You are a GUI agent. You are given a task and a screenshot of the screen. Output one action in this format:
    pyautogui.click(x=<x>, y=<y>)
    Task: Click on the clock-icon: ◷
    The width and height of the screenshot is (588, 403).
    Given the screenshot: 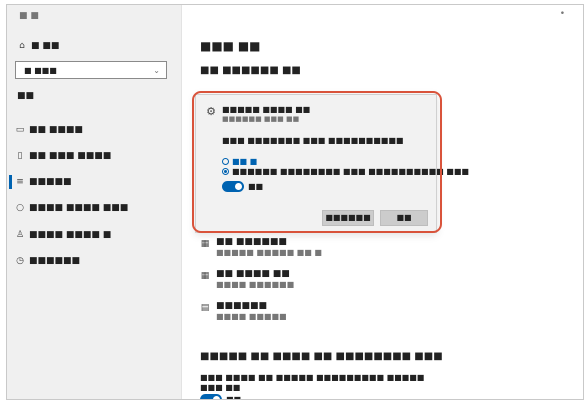 What is the action you would take?
    pyautogui.click(x=20, y=261)
    